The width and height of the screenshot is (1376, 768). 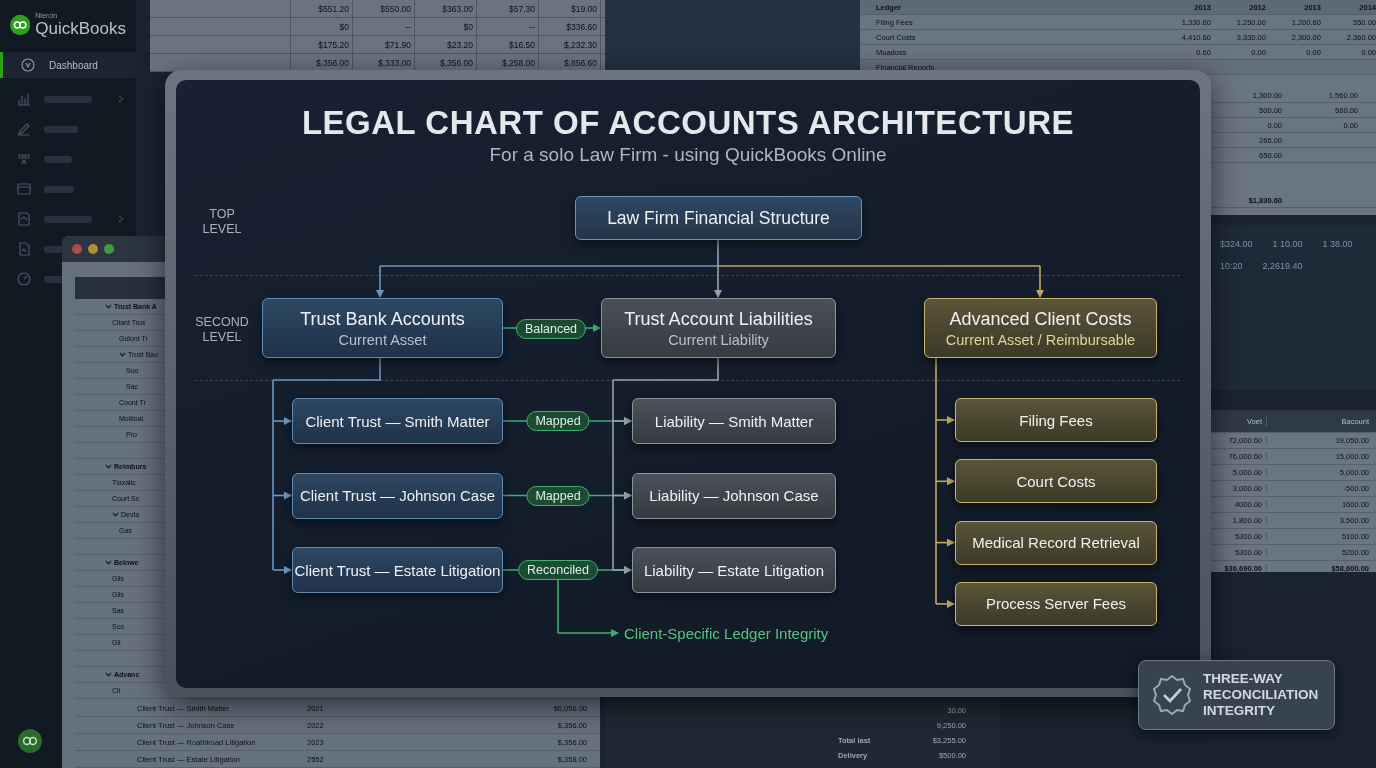 I want to click on reading-text: 2,2619.40, so click(x=1282, y=266).